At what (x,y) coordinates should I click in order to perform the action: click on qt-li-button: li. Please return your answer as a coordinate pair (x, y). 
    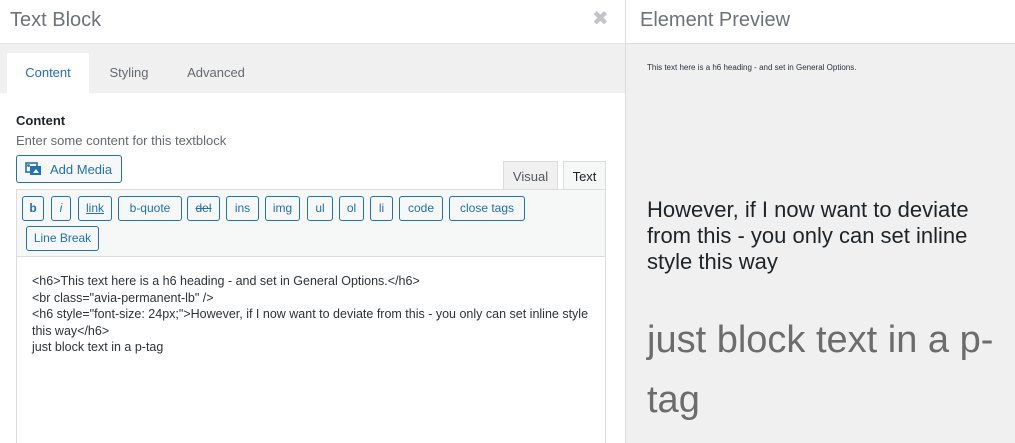
    Looking at the image, I should click on (381, 208).